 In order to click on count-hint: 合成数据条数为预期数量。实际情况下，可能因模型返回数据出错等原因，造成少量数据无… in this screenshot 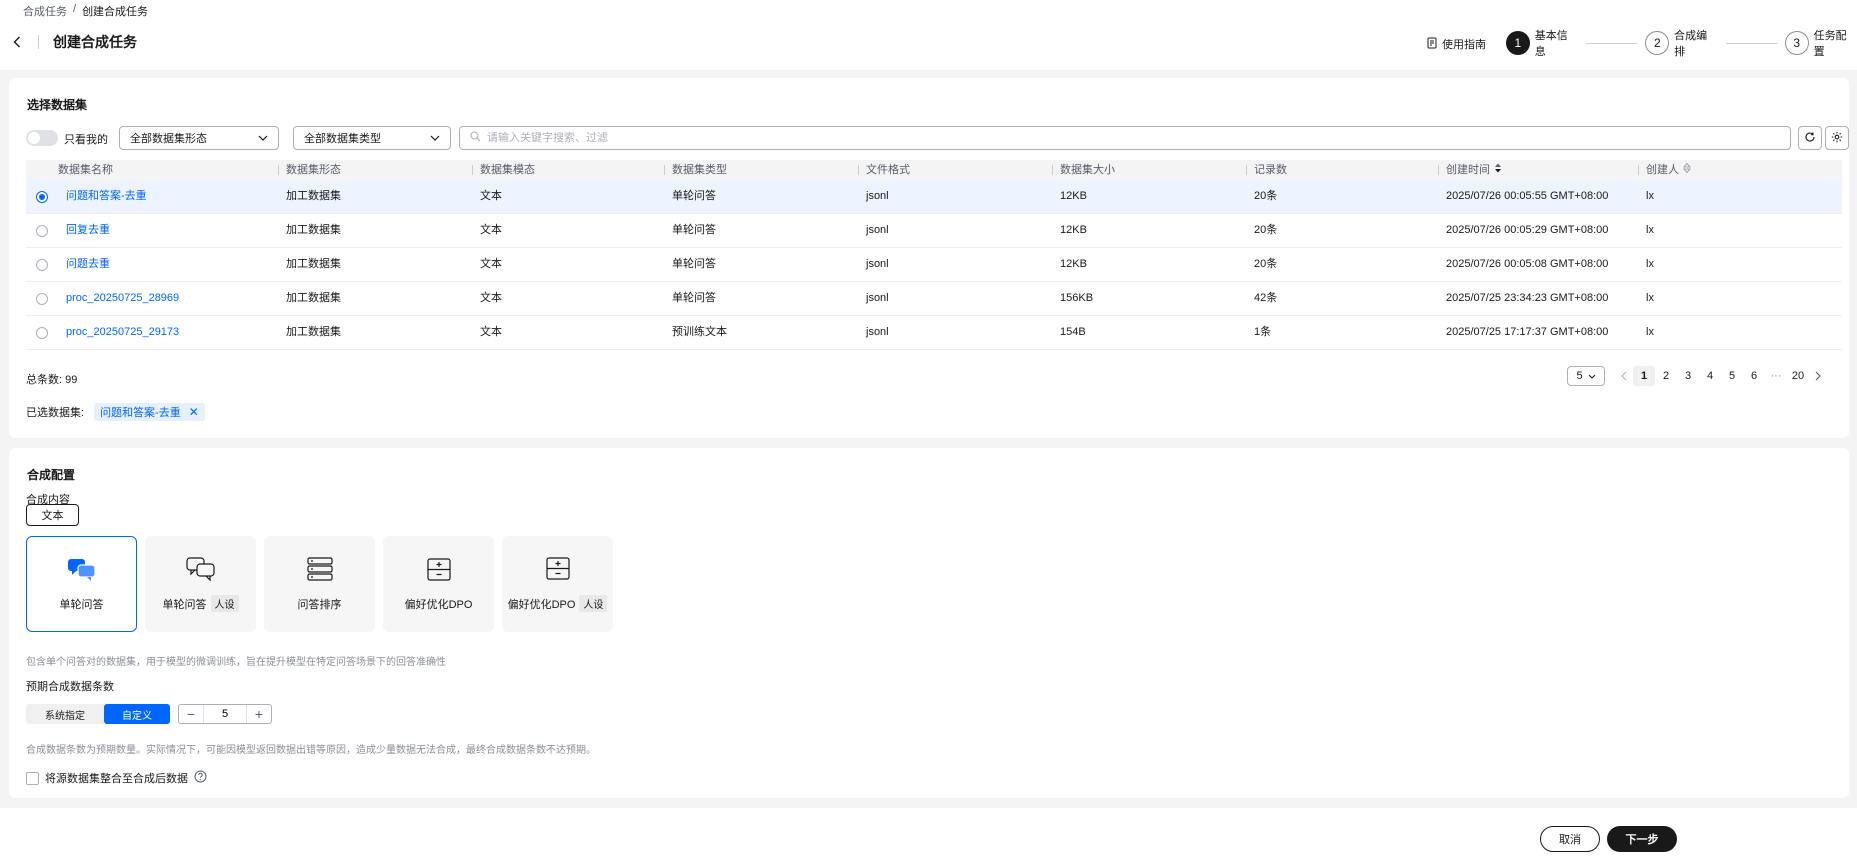, I will do `click(311, 750)`.